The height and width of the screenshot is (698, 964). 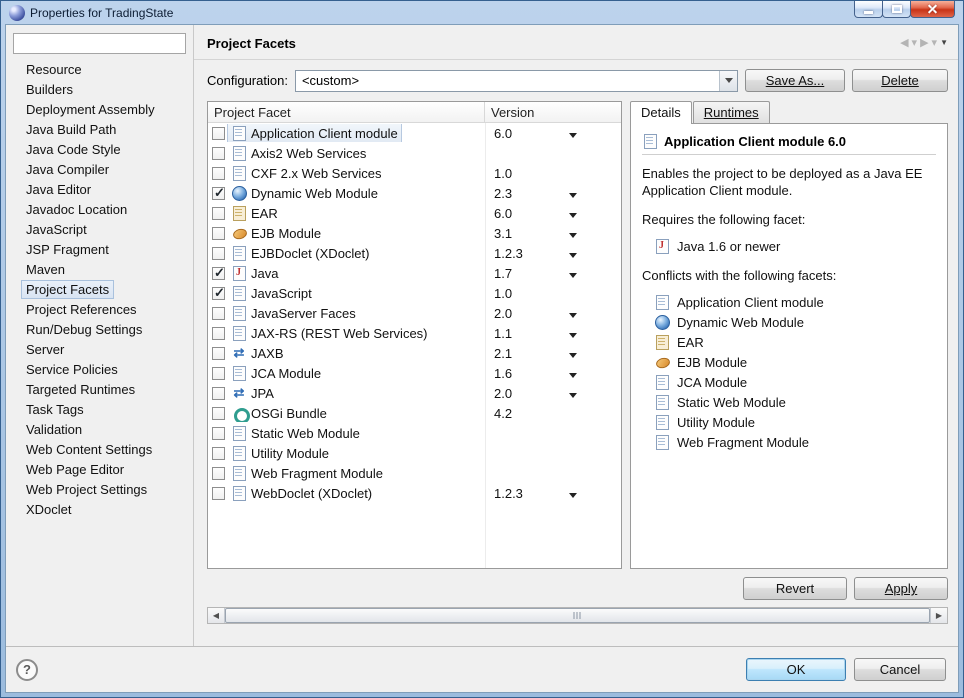 I want to click on sidebar-item: Task Tags, so click(x=99, y=410).